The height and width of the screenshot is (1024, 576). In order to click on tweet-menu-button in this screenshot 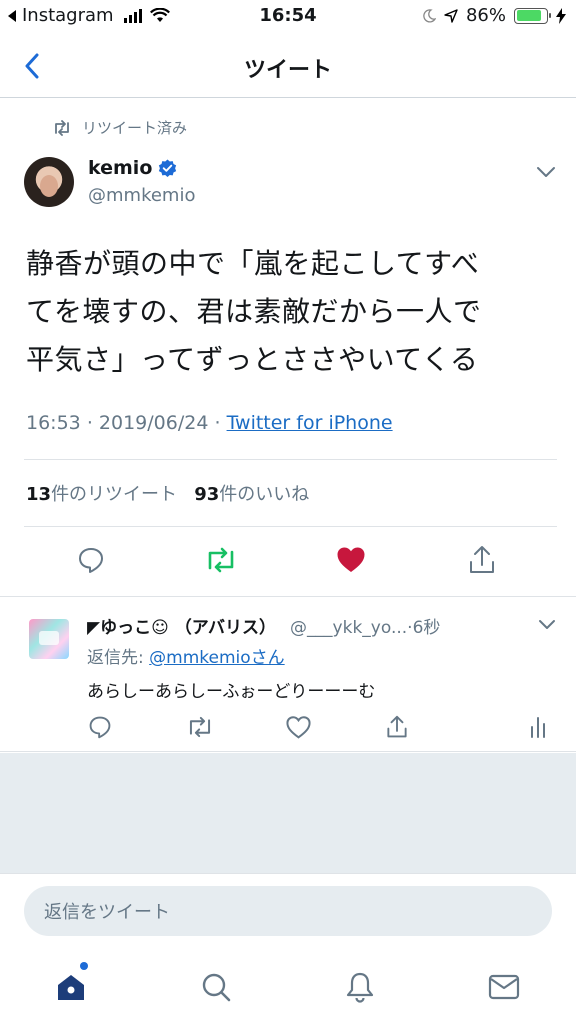, I will do `click(546, 172)`.